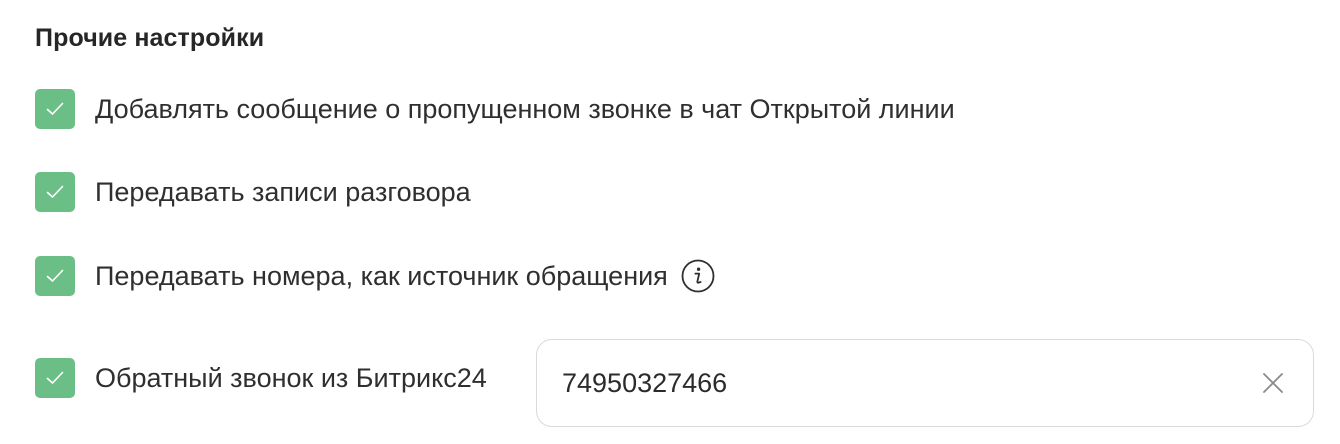 This screenshot has width=1340, height=444. What do you see at coordinates (698, 276) in the screenshot?
I see `info-icon` at bounding box center [698, 276].